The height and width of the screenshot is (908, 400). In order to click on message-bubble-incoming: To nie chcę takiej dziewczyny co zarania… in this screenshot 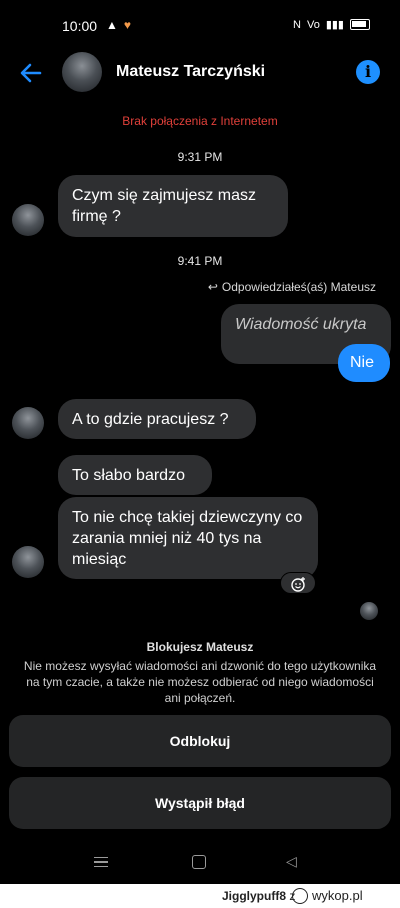, I will do `click(188, 538)`.